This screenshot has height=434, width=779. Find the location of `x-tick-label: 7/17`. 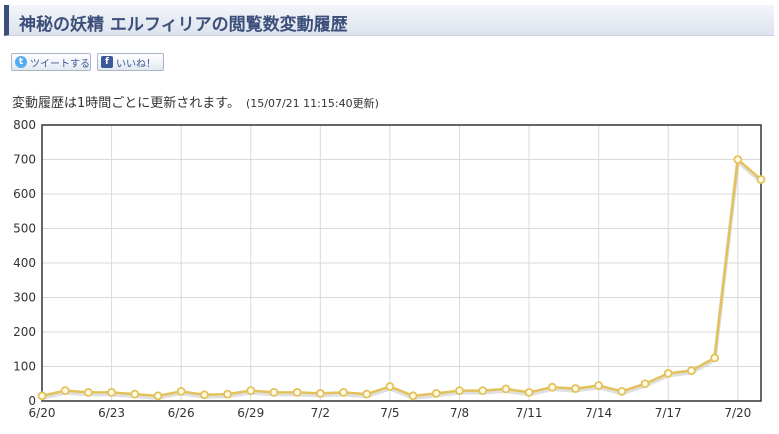

x-tick-label: 7/17 is located at coordinates (668, 413).